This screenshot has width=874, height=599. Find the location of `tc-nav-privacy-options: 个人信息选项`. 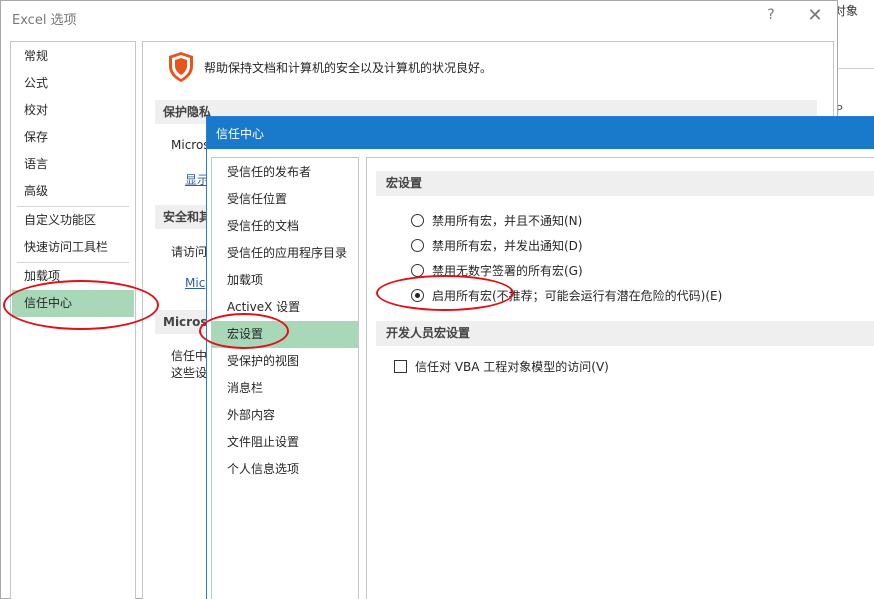

tc-nav-privacy-options: 个人信息选项 is located at coordinates (285, 469).